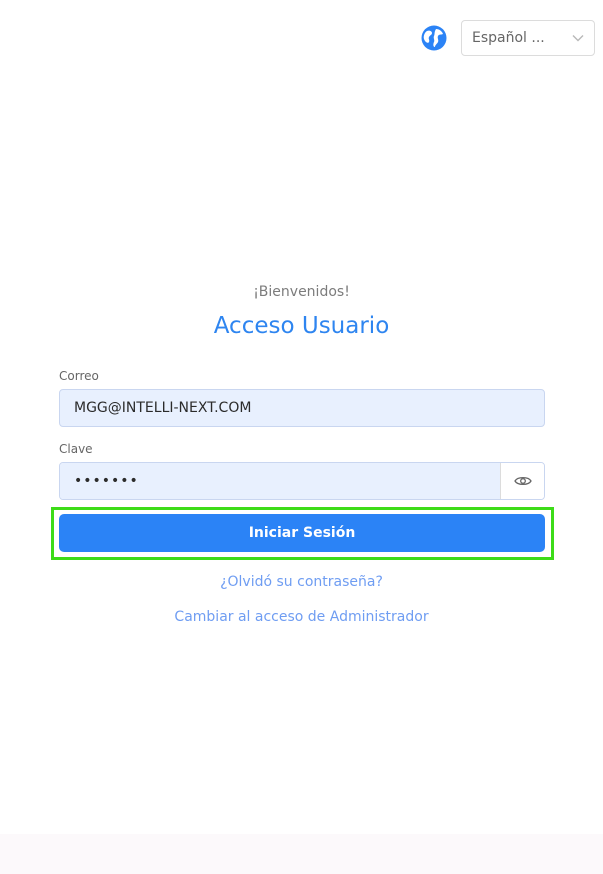  What do you see at coordinates (301, 582) in the screenshot?
I see `forgot-password-link: ¿Olvidó su contraseña?` at bounding box center [301, 582].